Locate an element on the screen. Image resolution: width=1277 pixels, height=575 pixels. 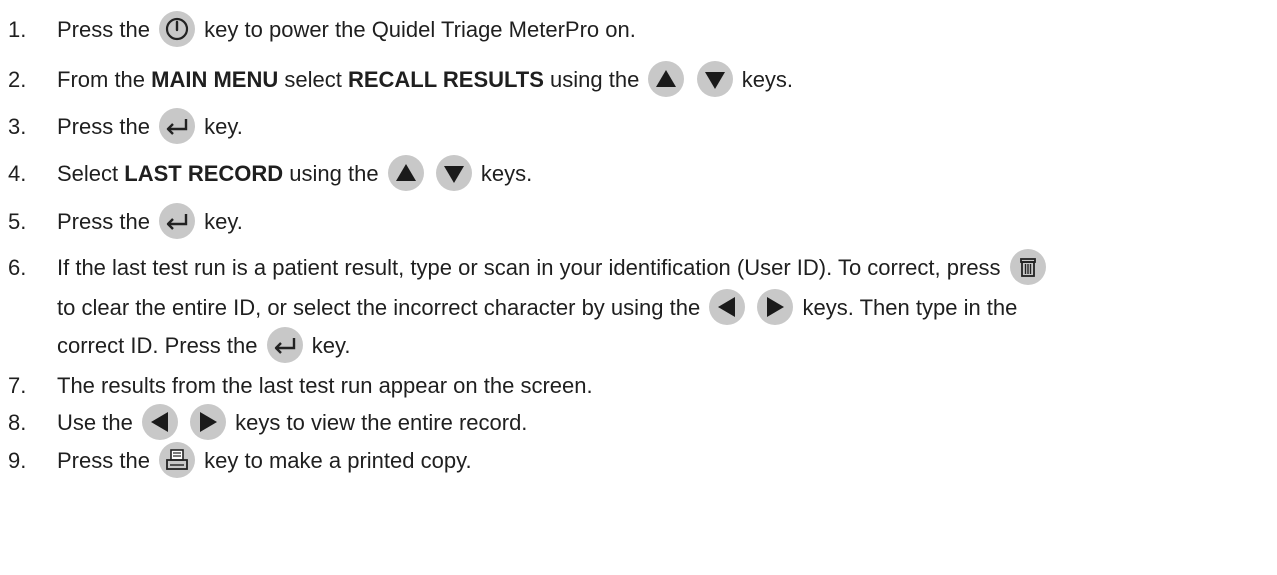
step-text: correct ID. Press the is located at coordinates (160, 345).